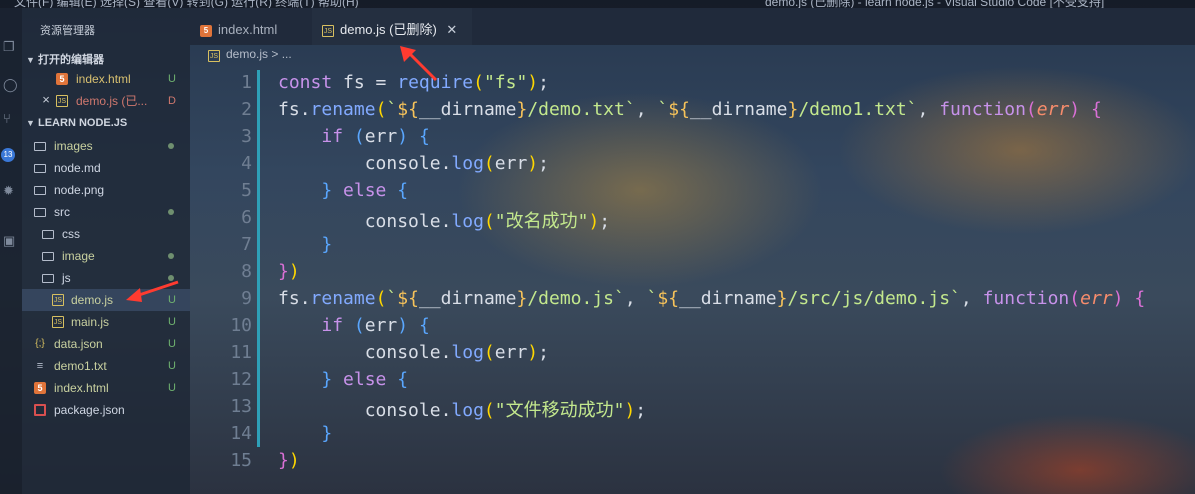 This screenshot has width=1195, height=494. I want to click on code-line: console.log("改名成功");, so click(487, 221).